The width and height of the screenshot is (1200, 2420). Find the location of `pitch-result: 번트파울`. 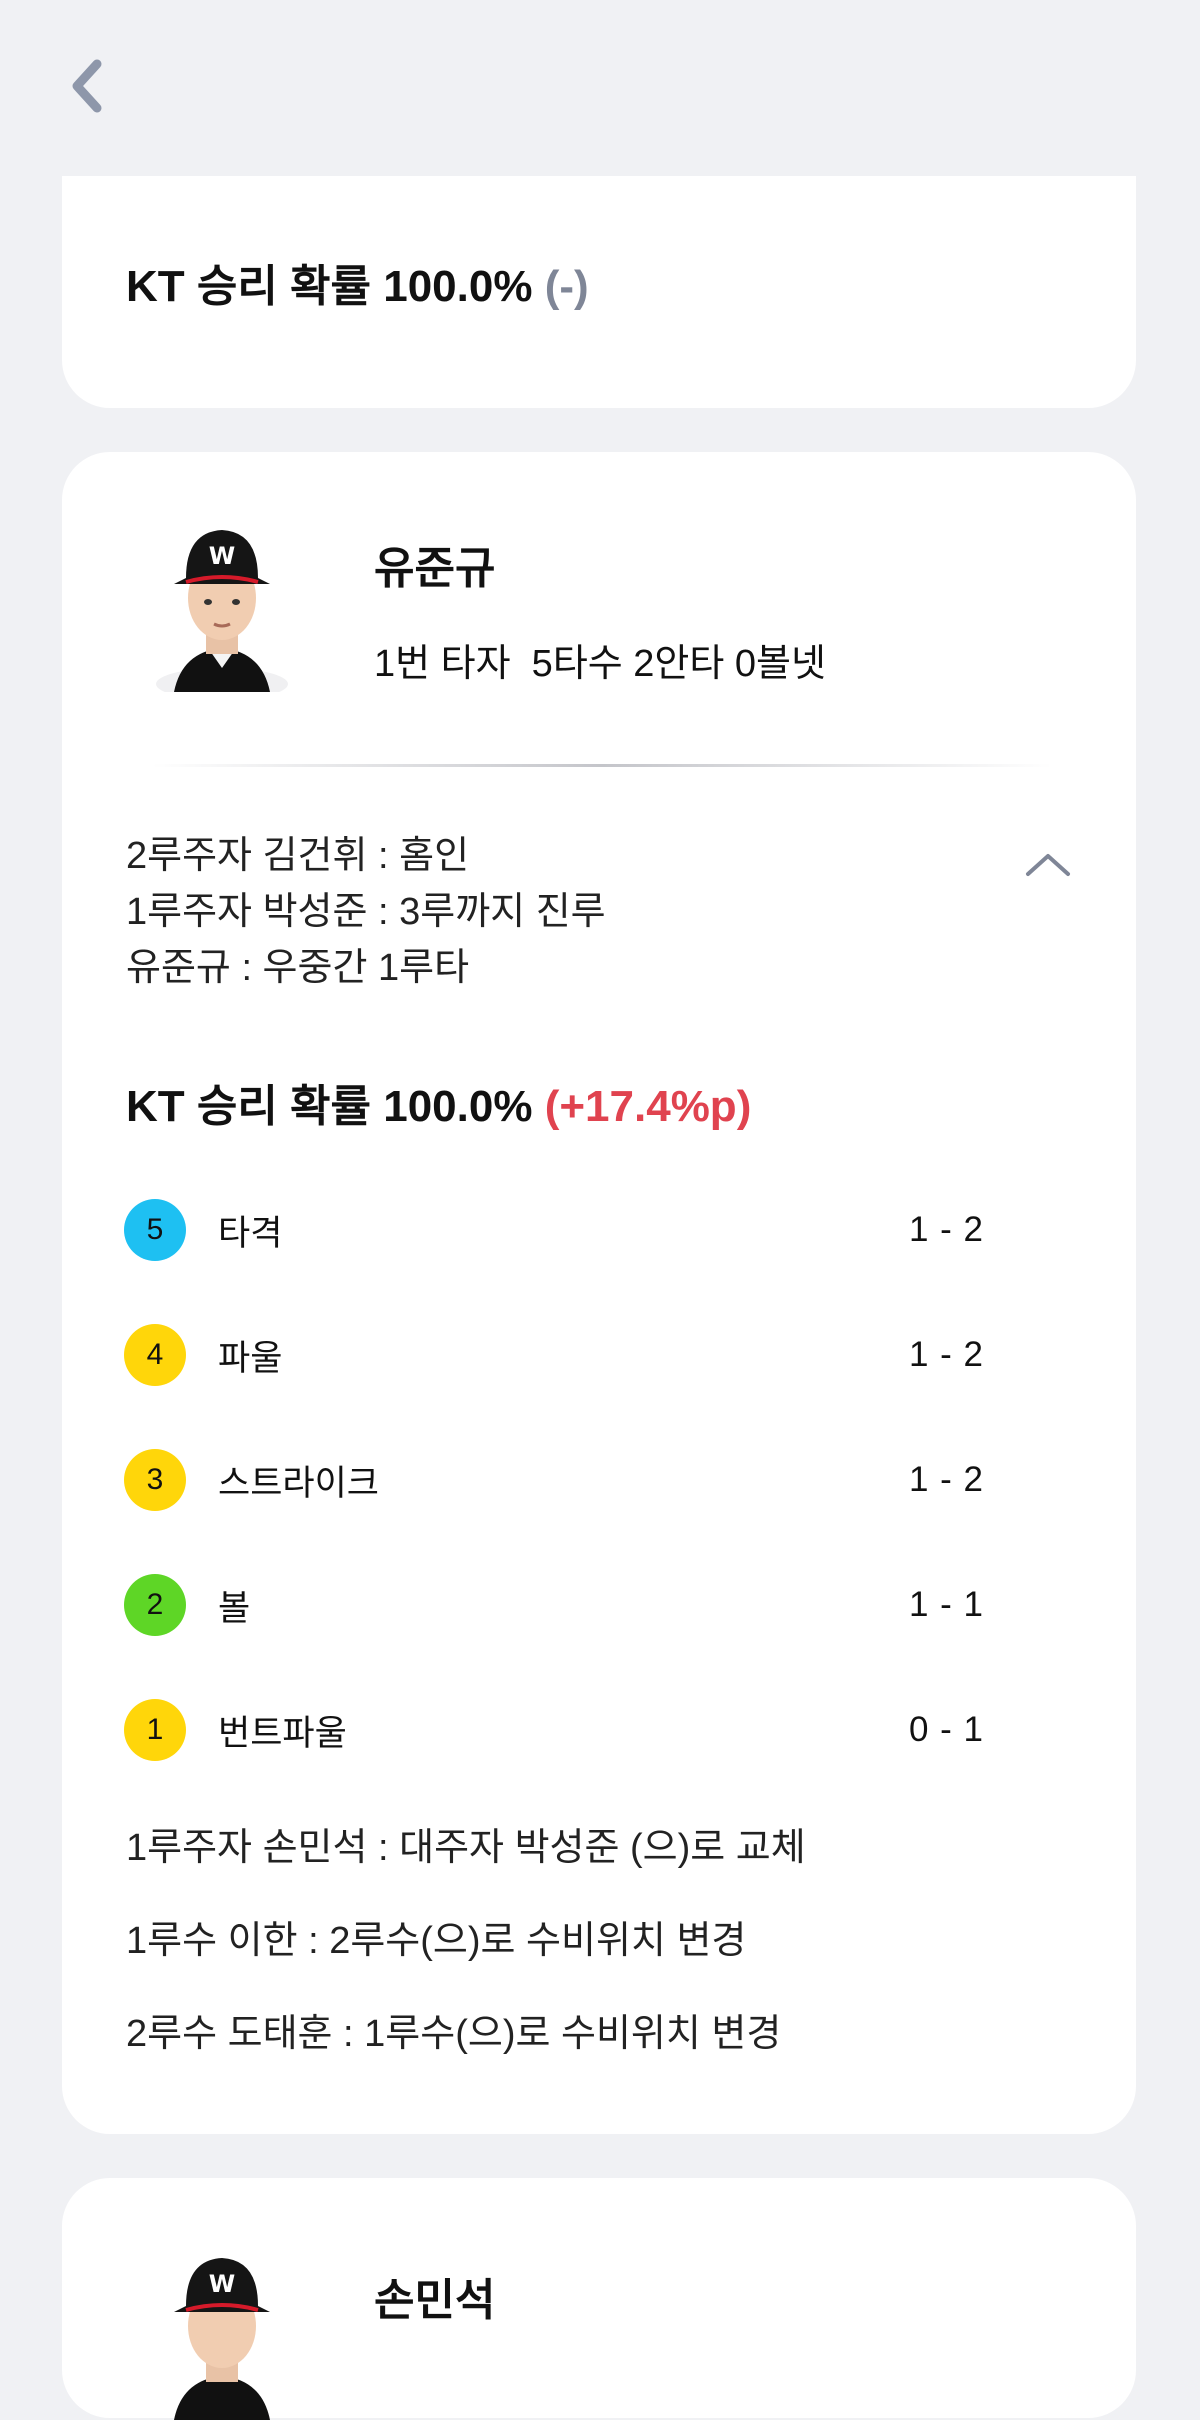

pitch-result: 번트파울 is located at coordinates (282, 1733).